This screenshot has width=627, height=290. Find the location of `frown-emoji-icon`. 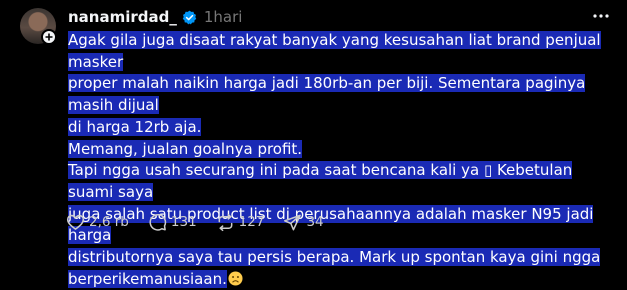

frown-emoji-icon is located at coordinates (235, 278).